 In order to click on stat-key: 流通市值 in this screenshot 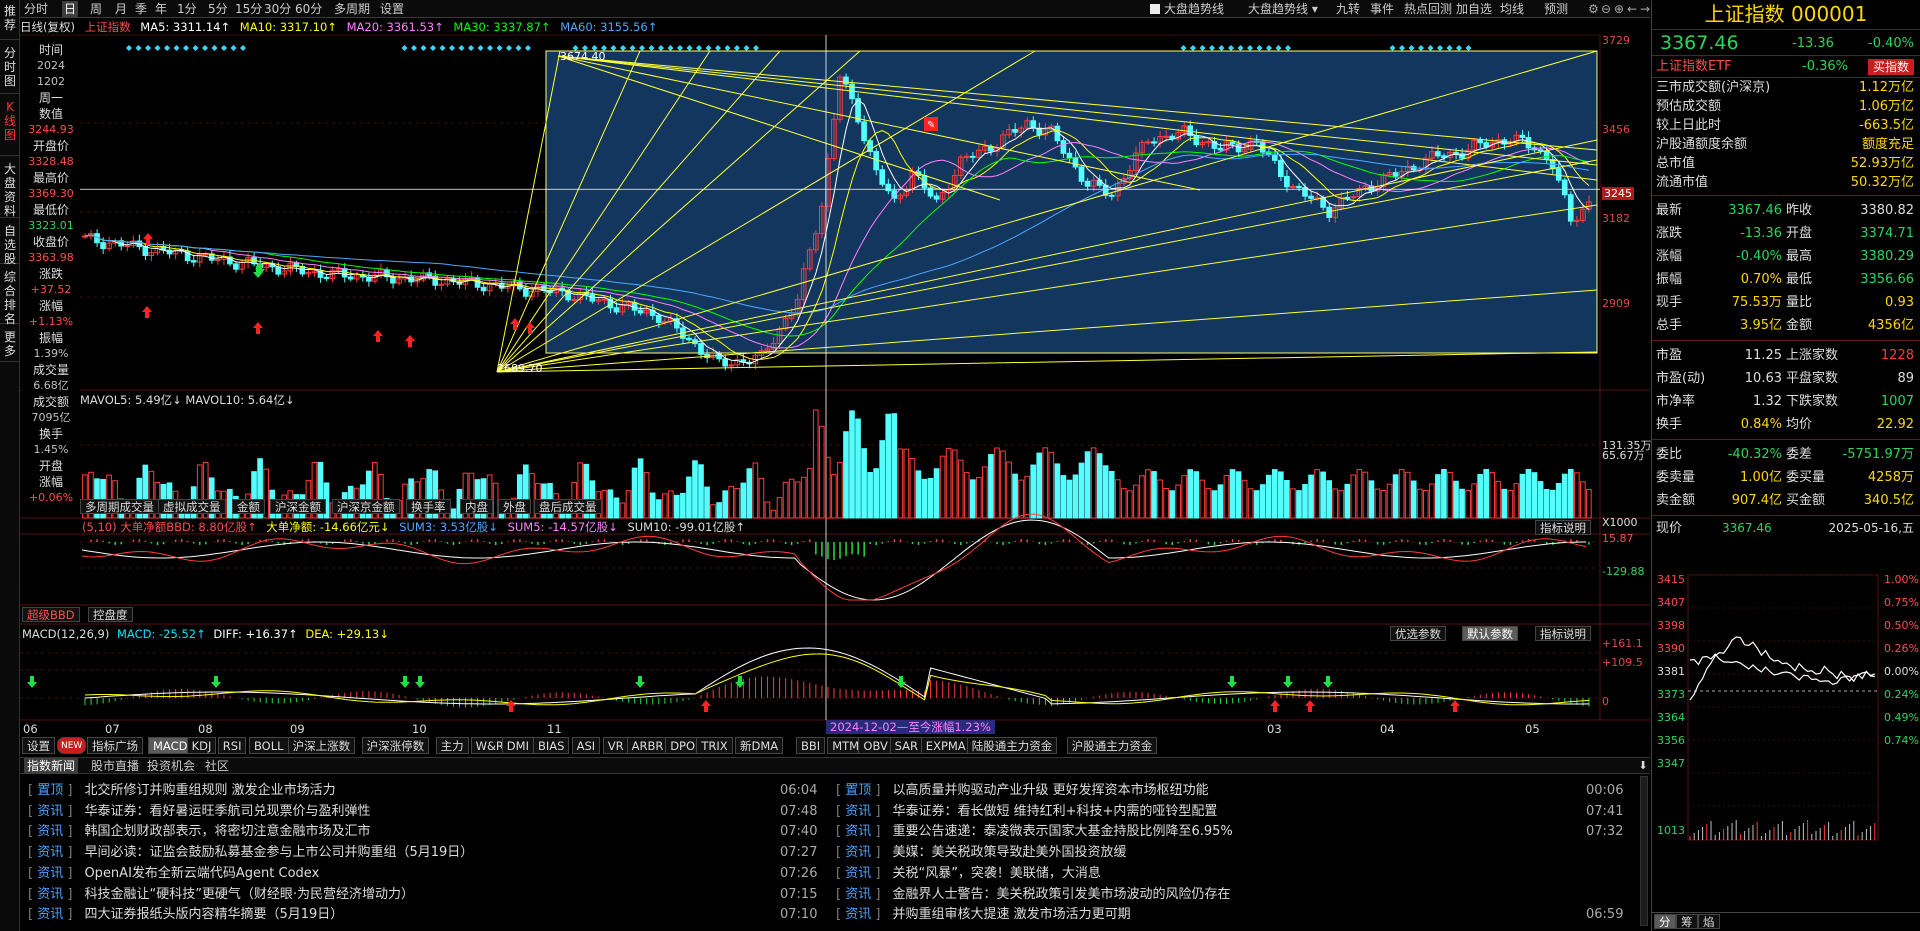, I will do `click(1682, 182)`.